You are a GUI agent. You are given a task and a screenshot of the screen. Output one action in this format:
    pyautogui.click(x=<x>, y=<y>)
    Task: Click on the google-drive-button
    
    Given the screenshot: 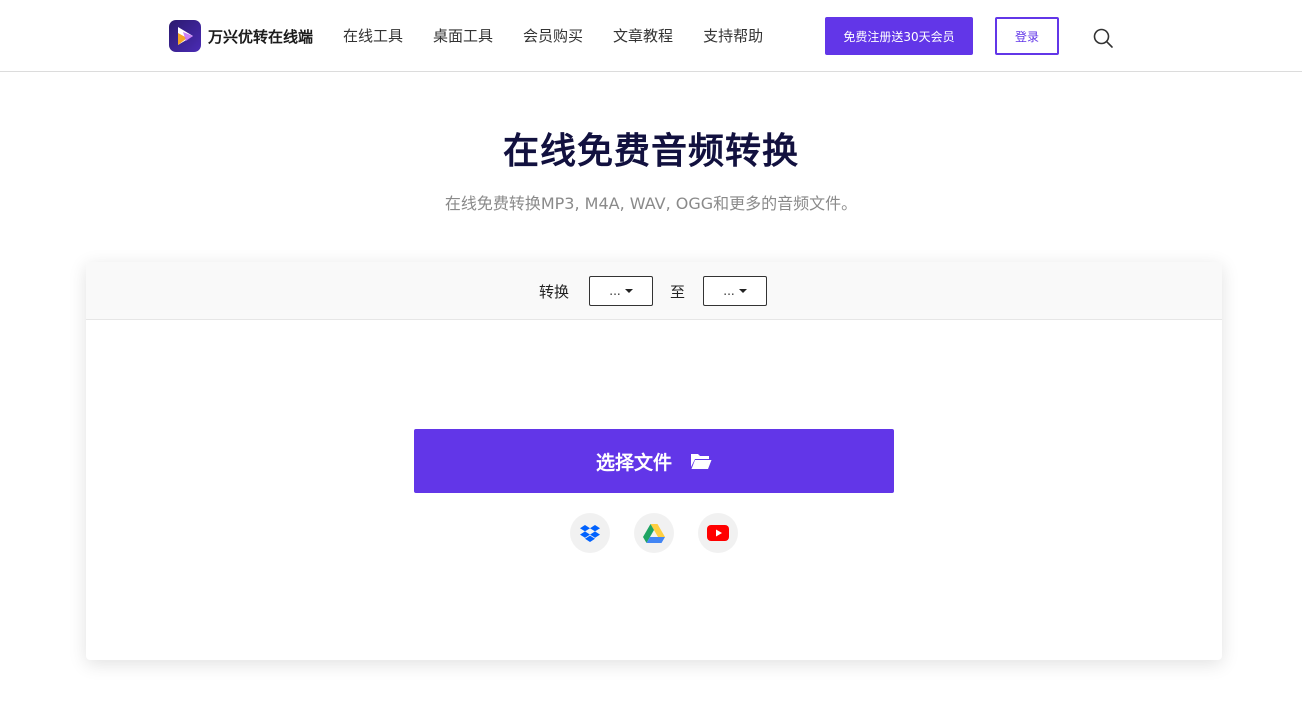 What is the action you would take?
    pyautogui.click(x=654, y=533)
    